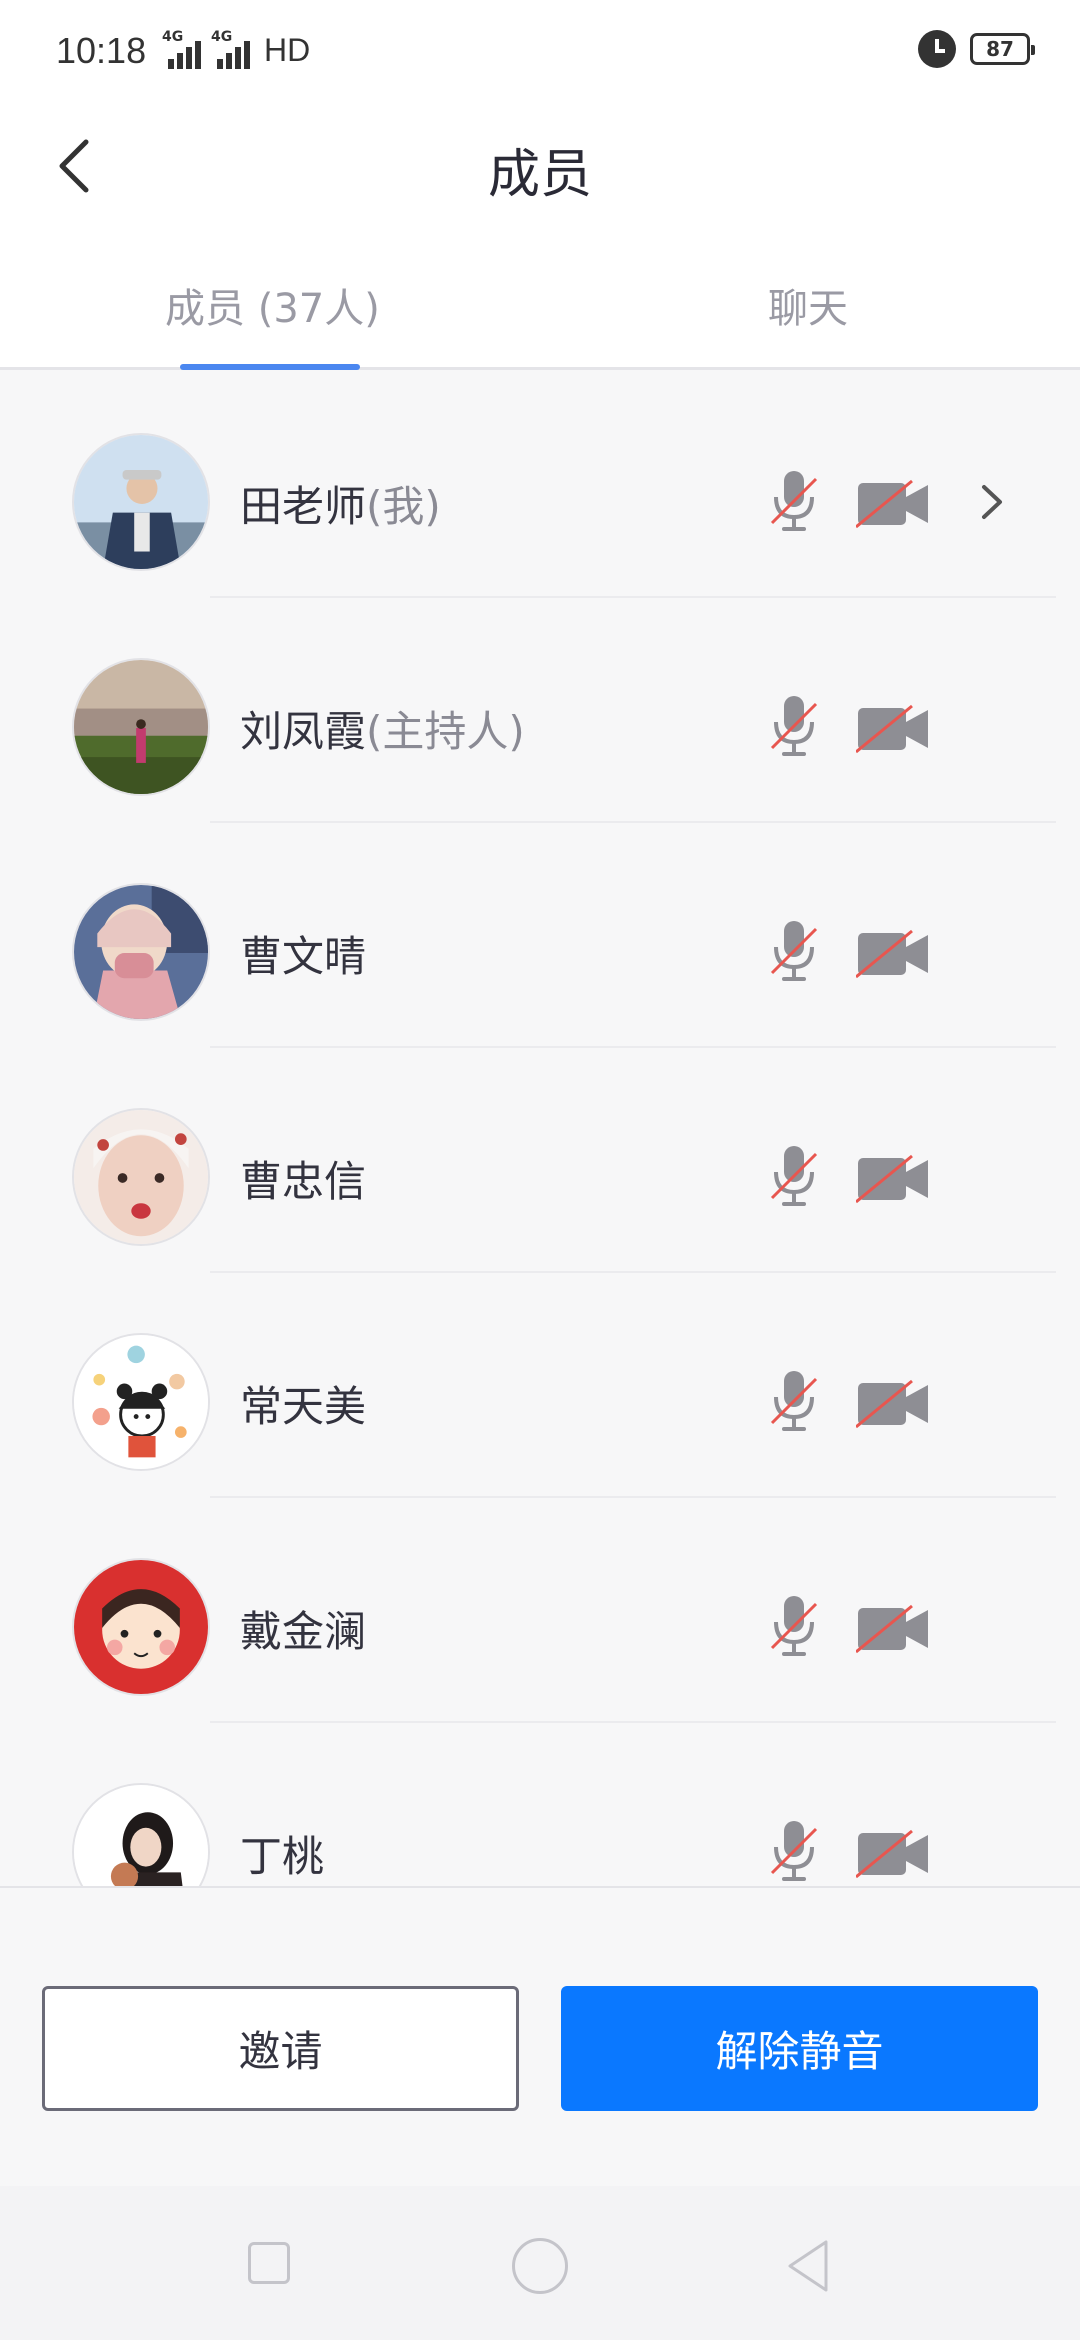 This screenshot has width=1080, height=2340. I want to click on nav-bar: 成员, so click(540, 165).